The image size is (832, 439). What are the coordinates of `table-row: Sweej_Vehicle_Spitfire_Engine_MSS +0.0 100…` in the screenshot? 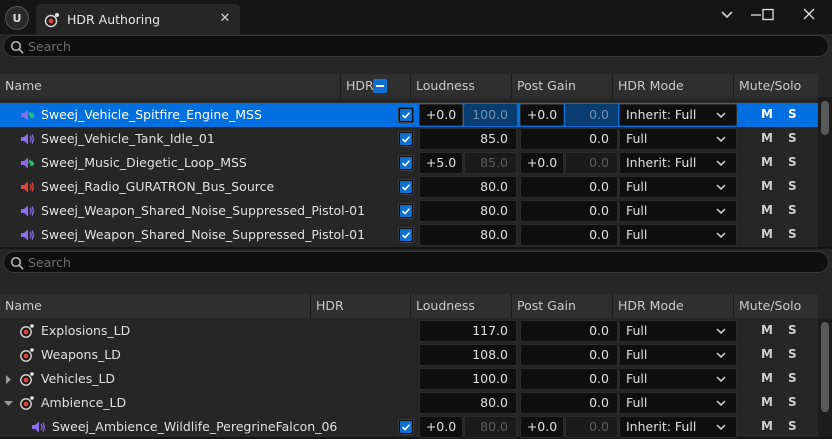 It's located at (409, 115).